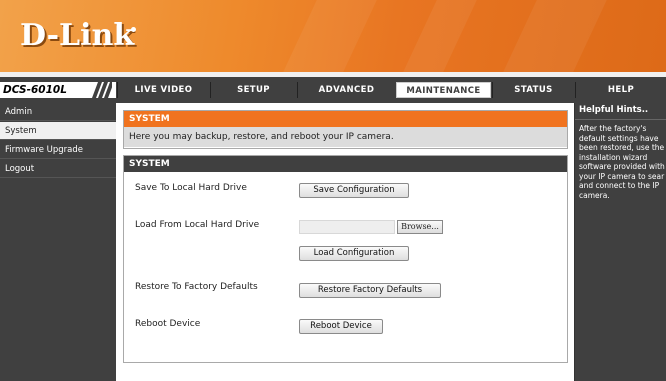 The height and width of the screenshot is (381, 666). I want to click on load-label: Load From Local Hard Drive, so click(197, 225).